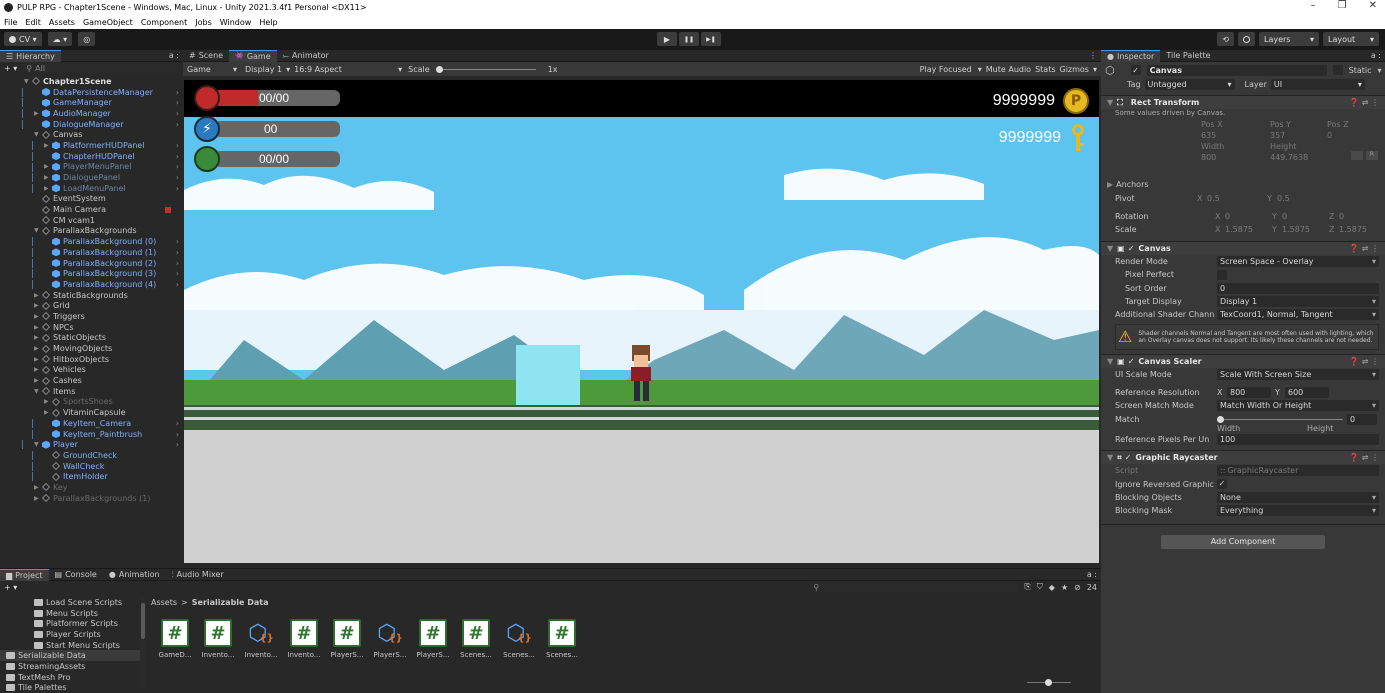  What do you see at coordinates (198, 575) in the screenshot?
I see `tab-audio-mixer: ⫶ Audio Mixer` at bounding box center [198, 575].